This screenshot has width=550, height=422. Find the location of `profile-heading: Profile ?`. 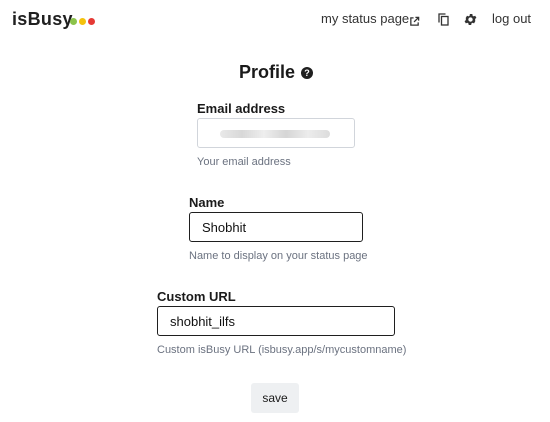

profile-heading: Profile ? is located at coordinates (276, 72).